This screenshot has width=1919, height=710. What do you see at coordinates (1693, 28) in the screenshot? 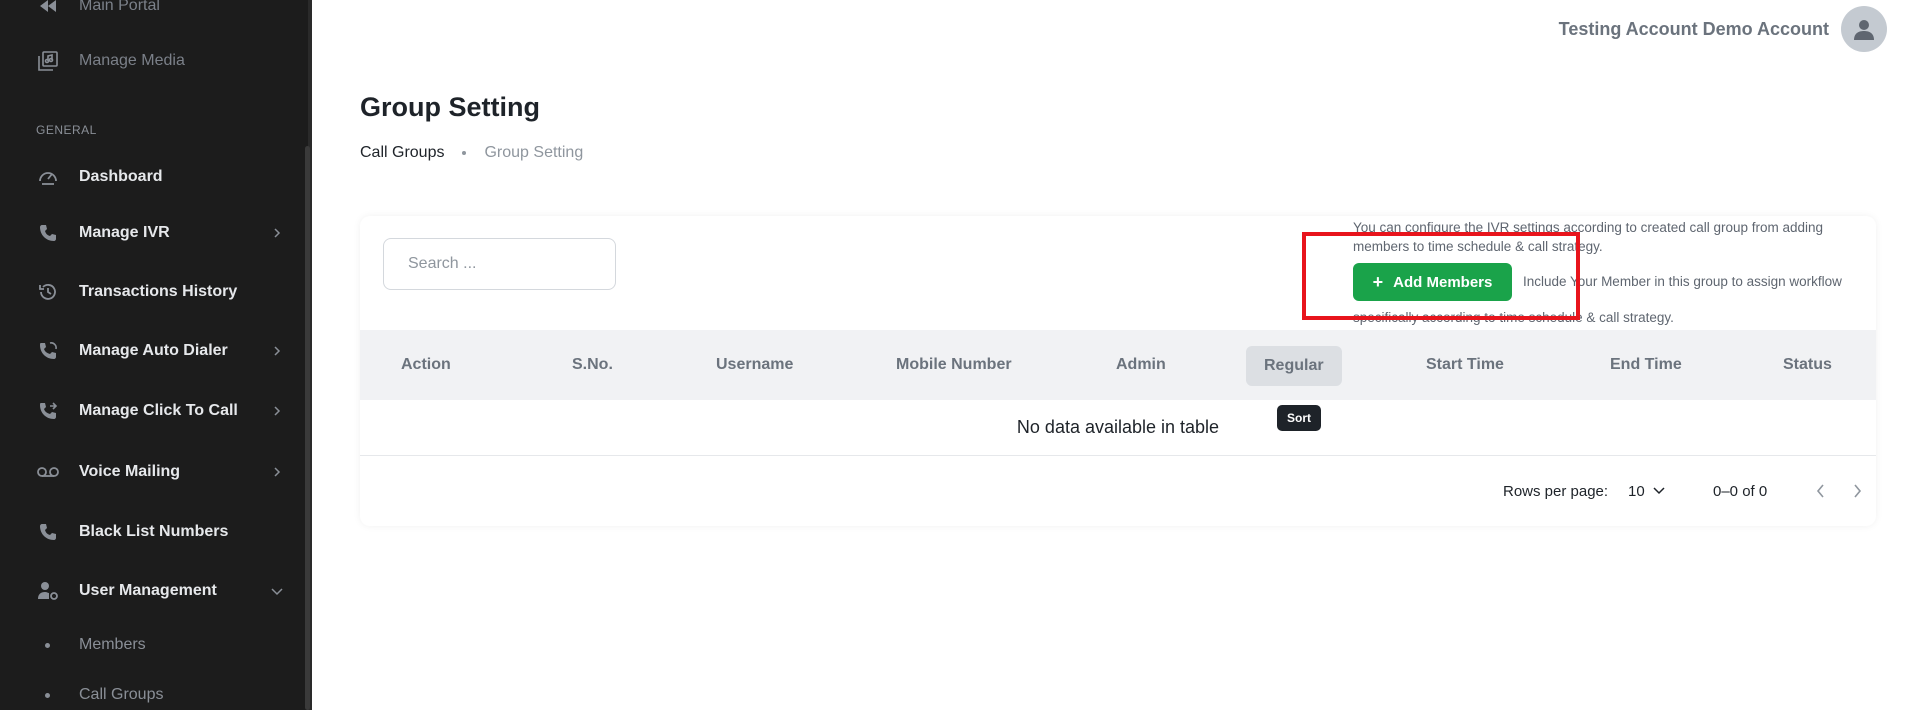
I see `user-name: Testing Account Demo Account` at bounding box center [1693, 28].